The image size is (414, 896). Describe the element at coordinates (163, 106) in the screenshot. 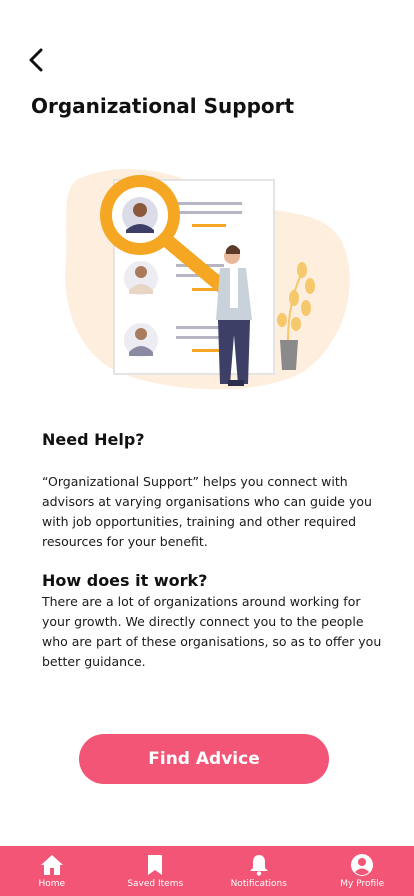

I see `page-title: Organizational Support` at that location.